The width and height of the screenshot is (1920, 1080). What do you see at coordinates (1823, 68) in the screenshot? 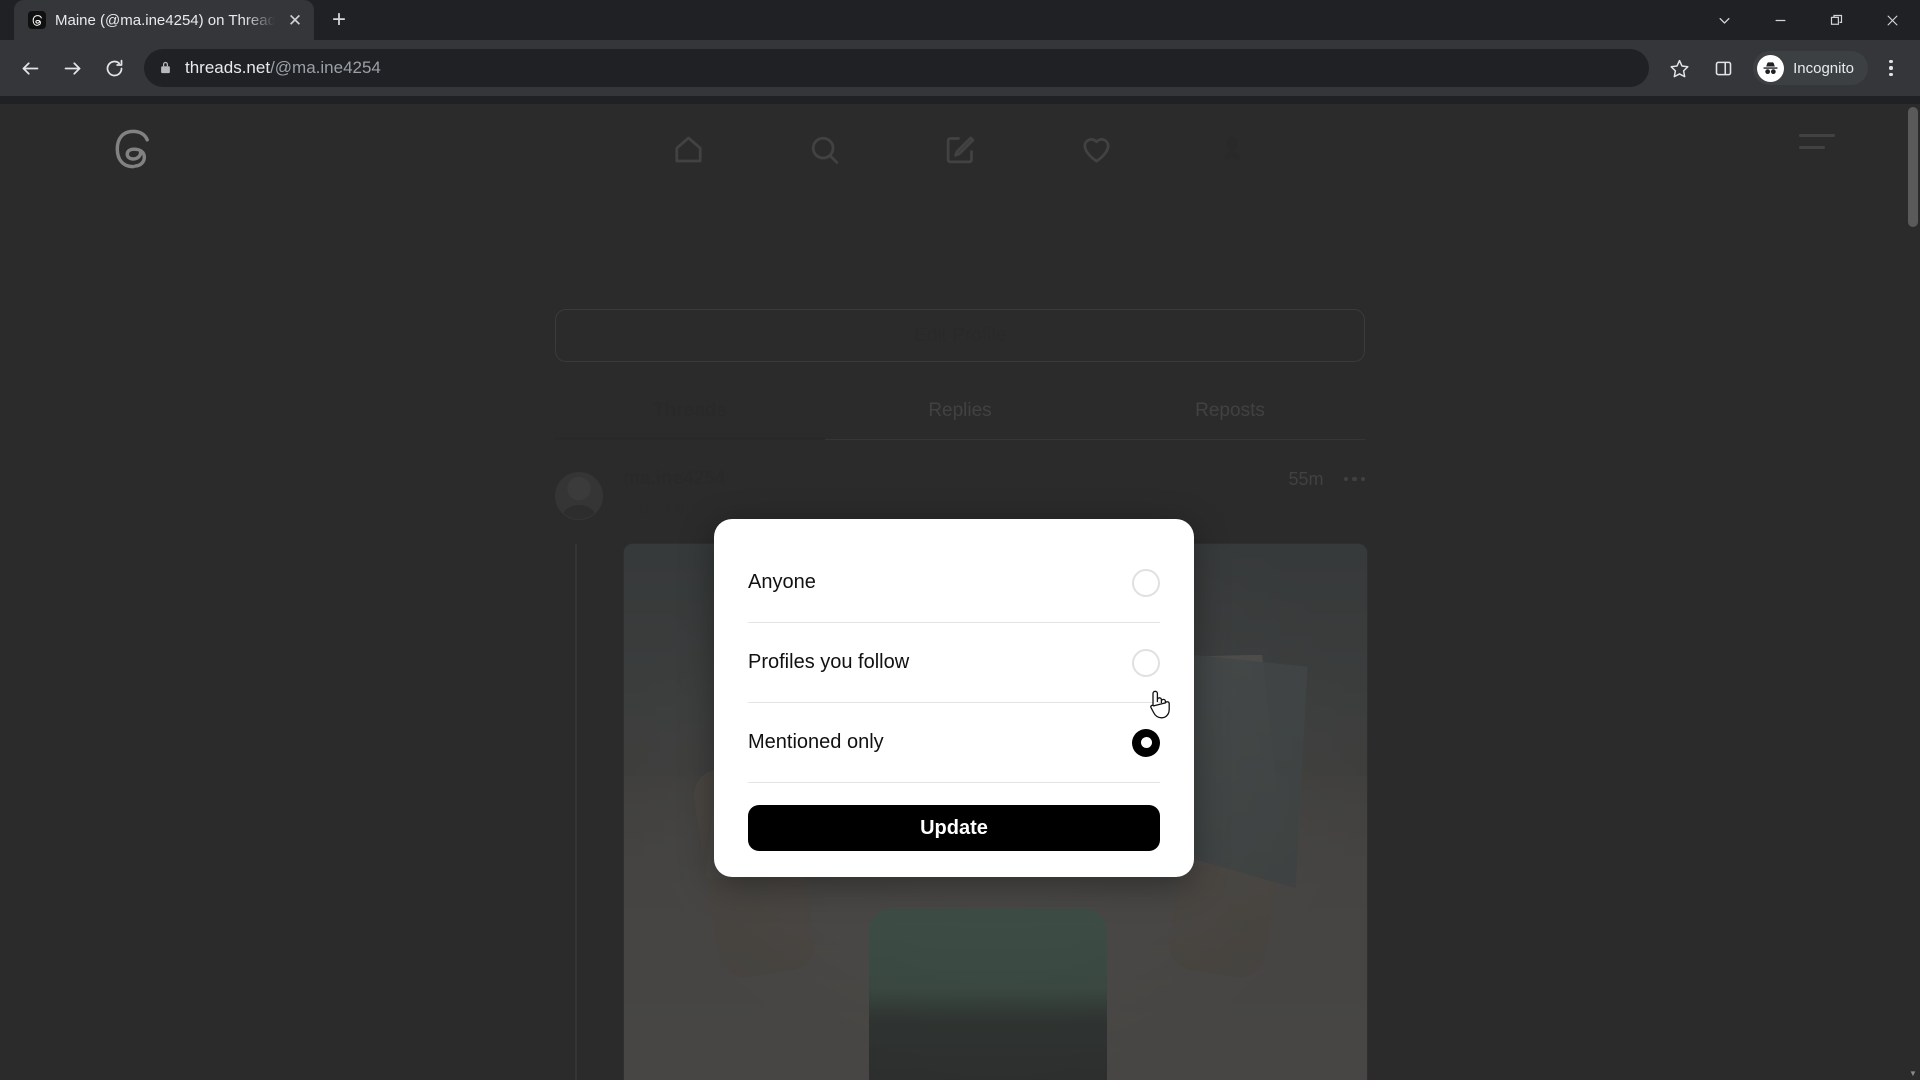
I see `incognito-label: Incognito` at bounding box center [1823, 68].